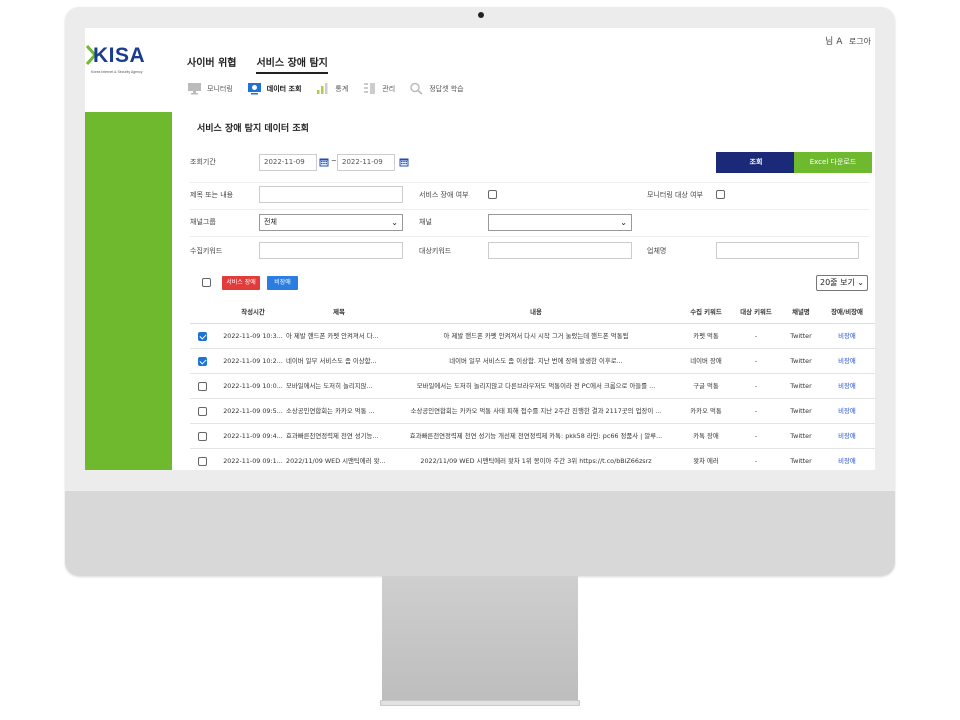  Describe the element at coordinates (480, 703) in the screenshot. I see `imac-stand-foot` at that location.